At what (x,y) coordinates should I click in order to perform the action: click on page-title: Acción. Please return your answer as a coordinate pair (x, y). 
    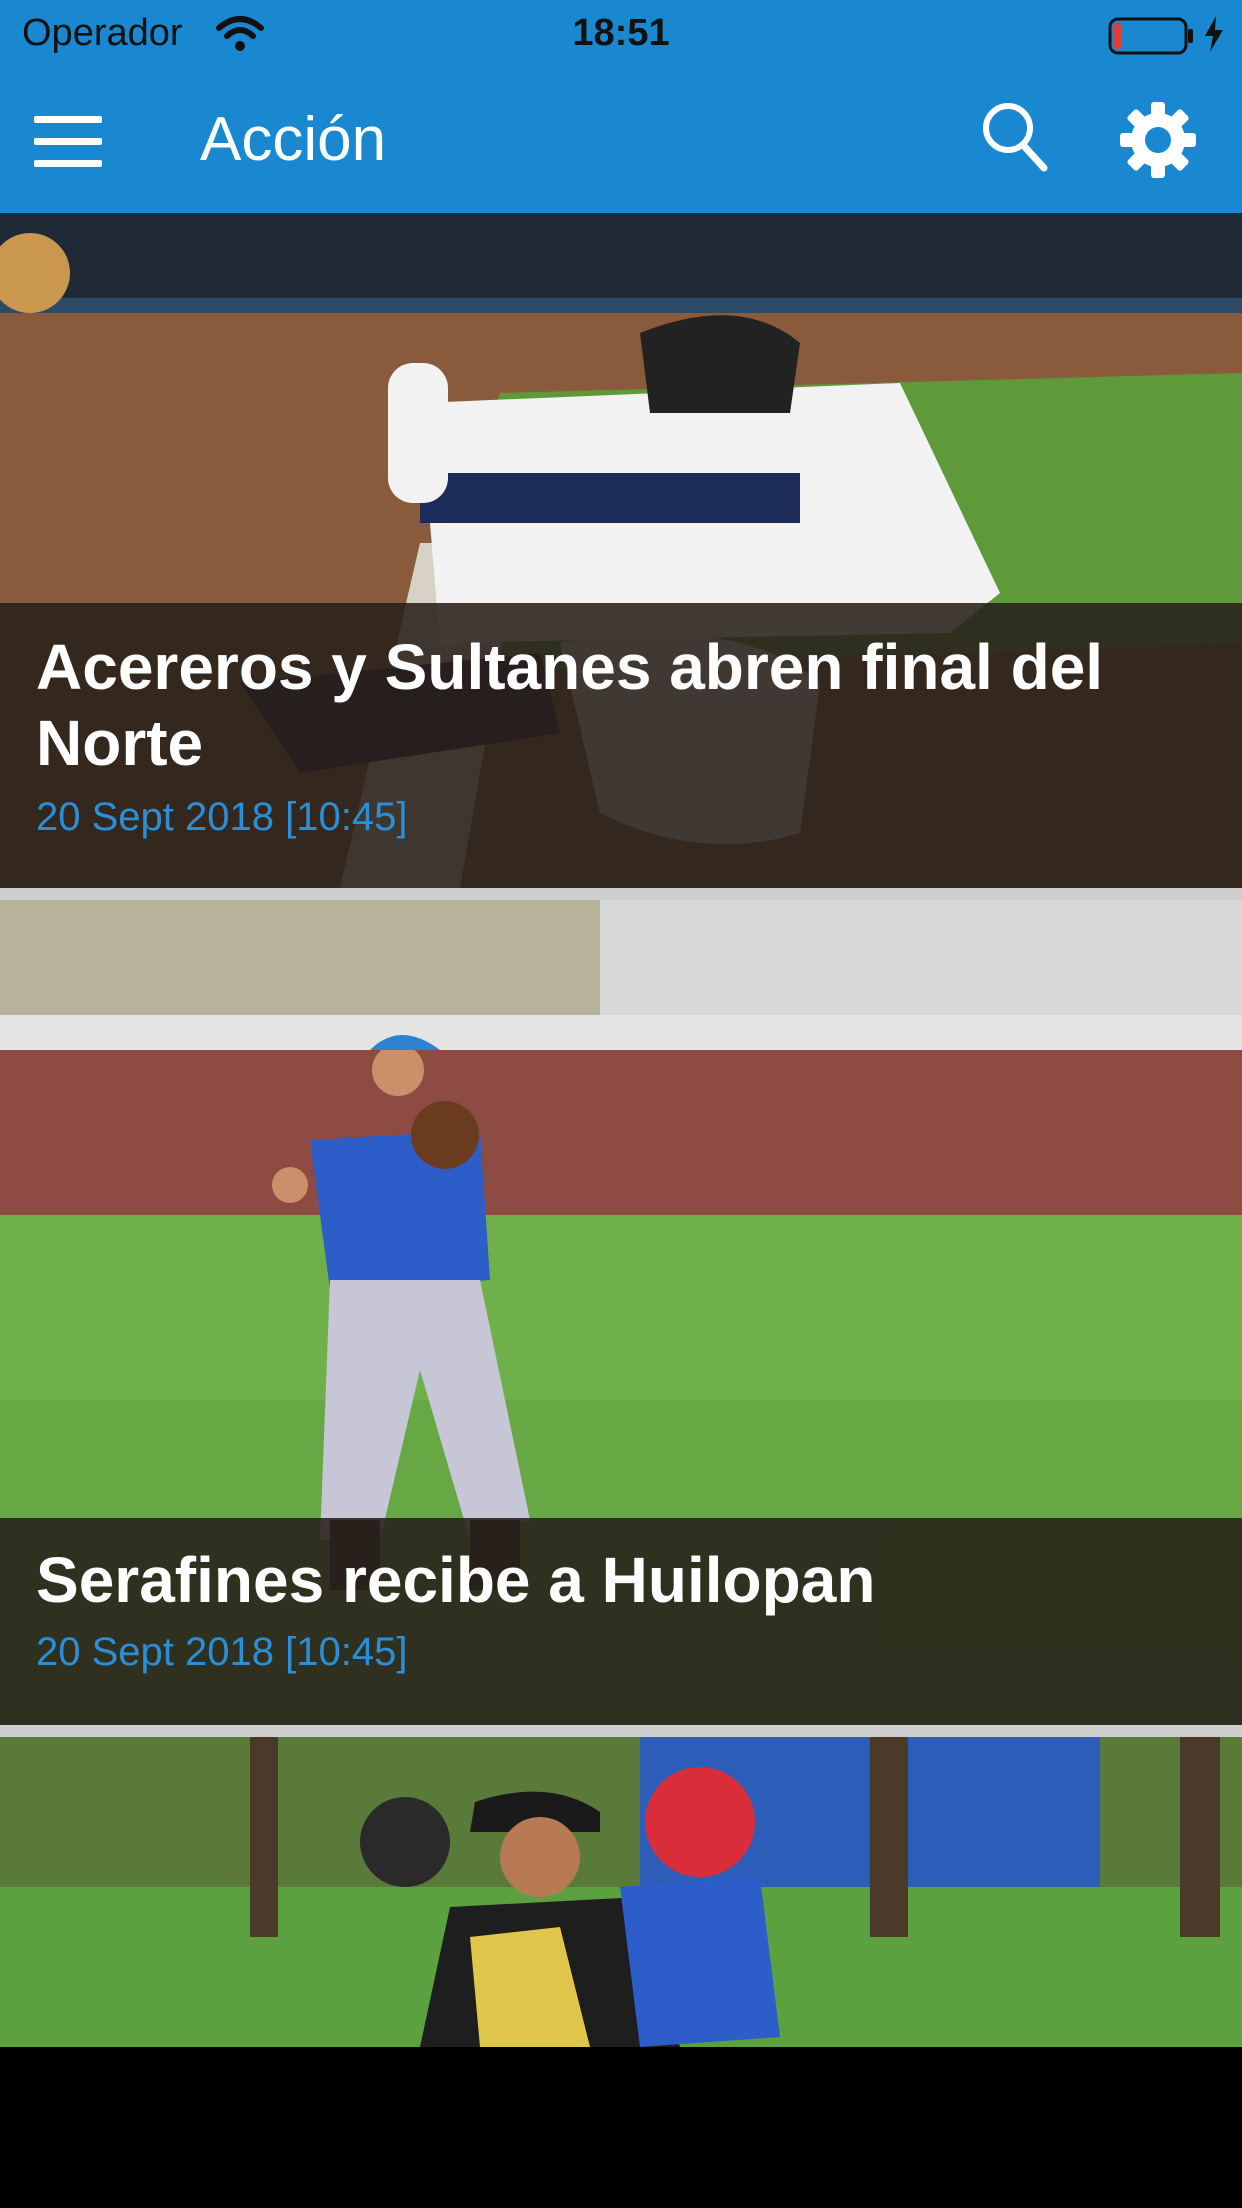
    Looking at the image, I should click on (293, 139).